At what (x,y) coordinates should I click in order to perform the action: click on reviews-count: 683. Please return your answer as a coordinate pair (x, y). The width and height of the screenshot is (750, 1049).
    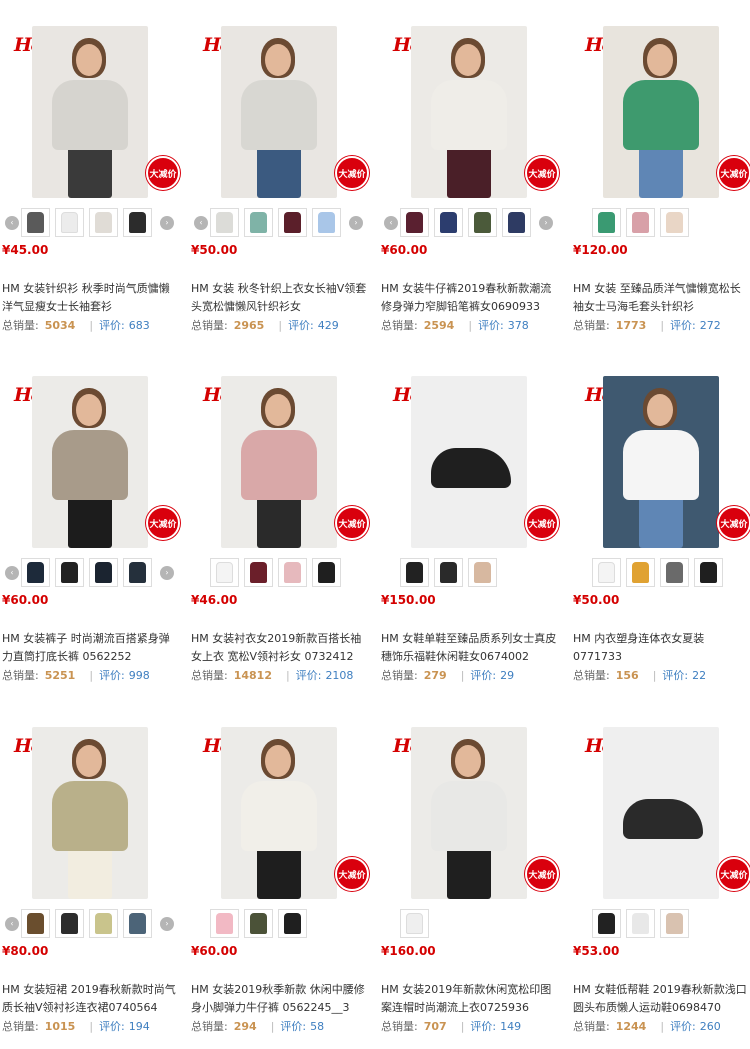
    Looking at the image, I should click on (139, 325).